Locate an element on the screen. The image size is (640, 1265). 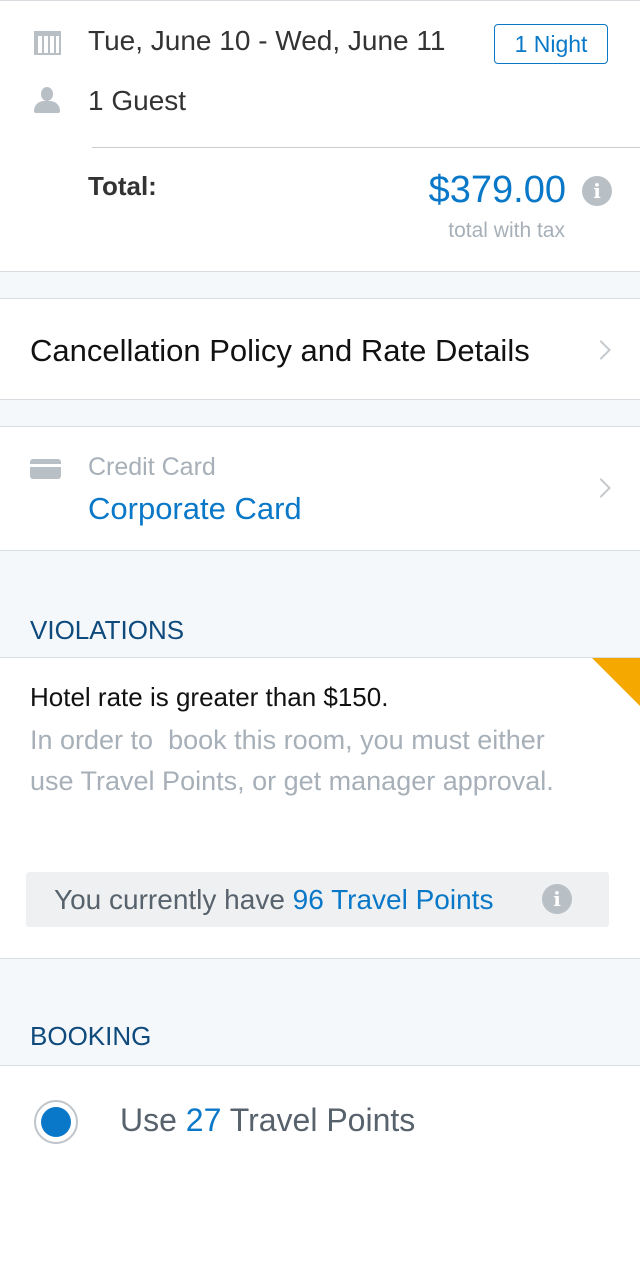
cancellation-policy-row: Cancellation Policy and Rate Details is located at coordinates (320, 349).